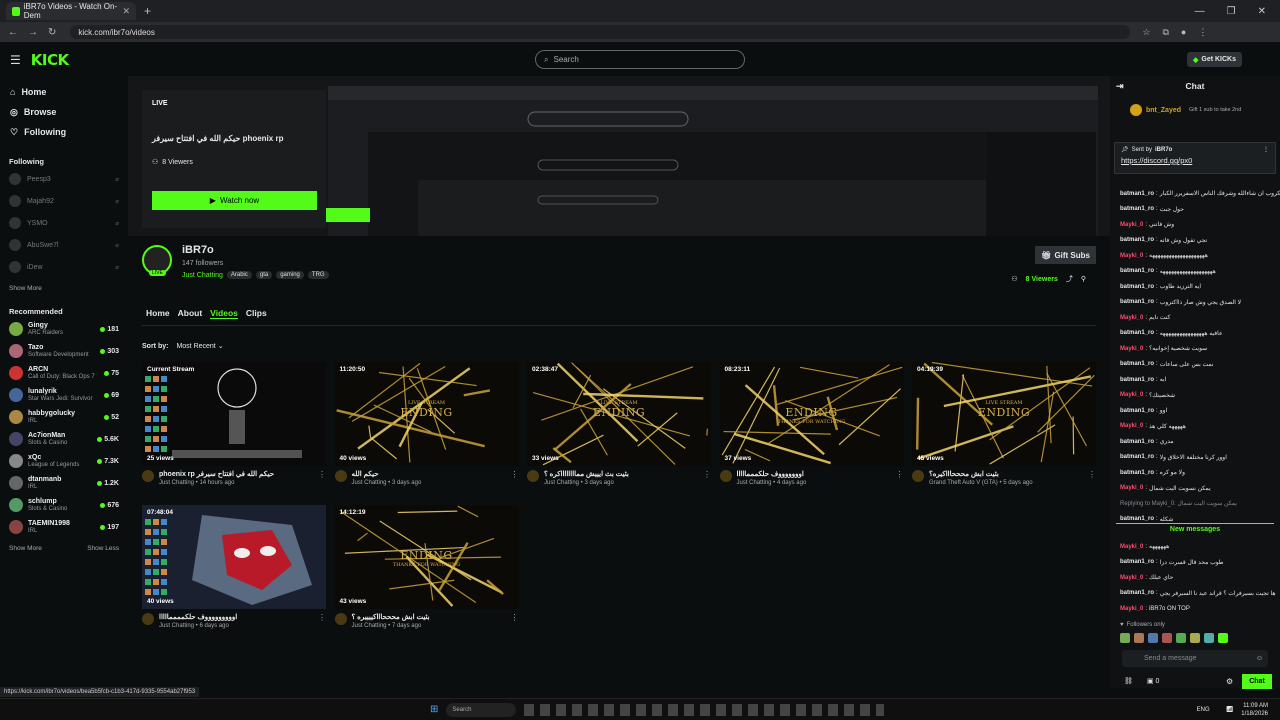 This screenshot has height=720, width=1280. What do you see at coordinates (981, 474) in the screenshot?
I see `video-title: بثيت ابش محححاااكيره؟` at bounding box center [981, 474].